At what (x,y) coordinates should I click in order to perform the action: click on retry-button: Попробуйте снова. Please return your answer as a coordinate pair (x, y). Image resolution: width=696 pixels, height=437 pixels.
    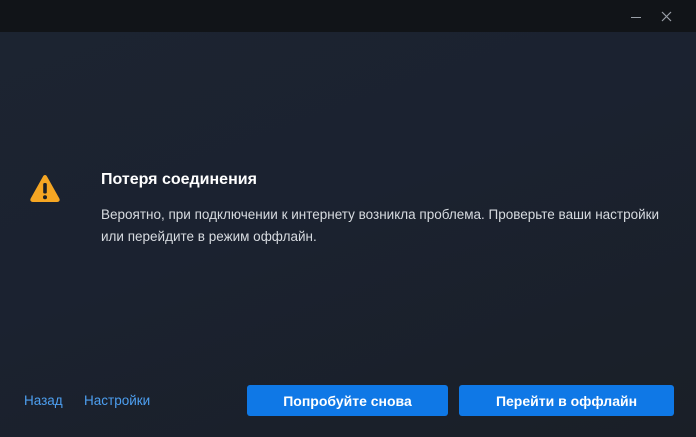
    Looking at the image, I should click on (347, 400).